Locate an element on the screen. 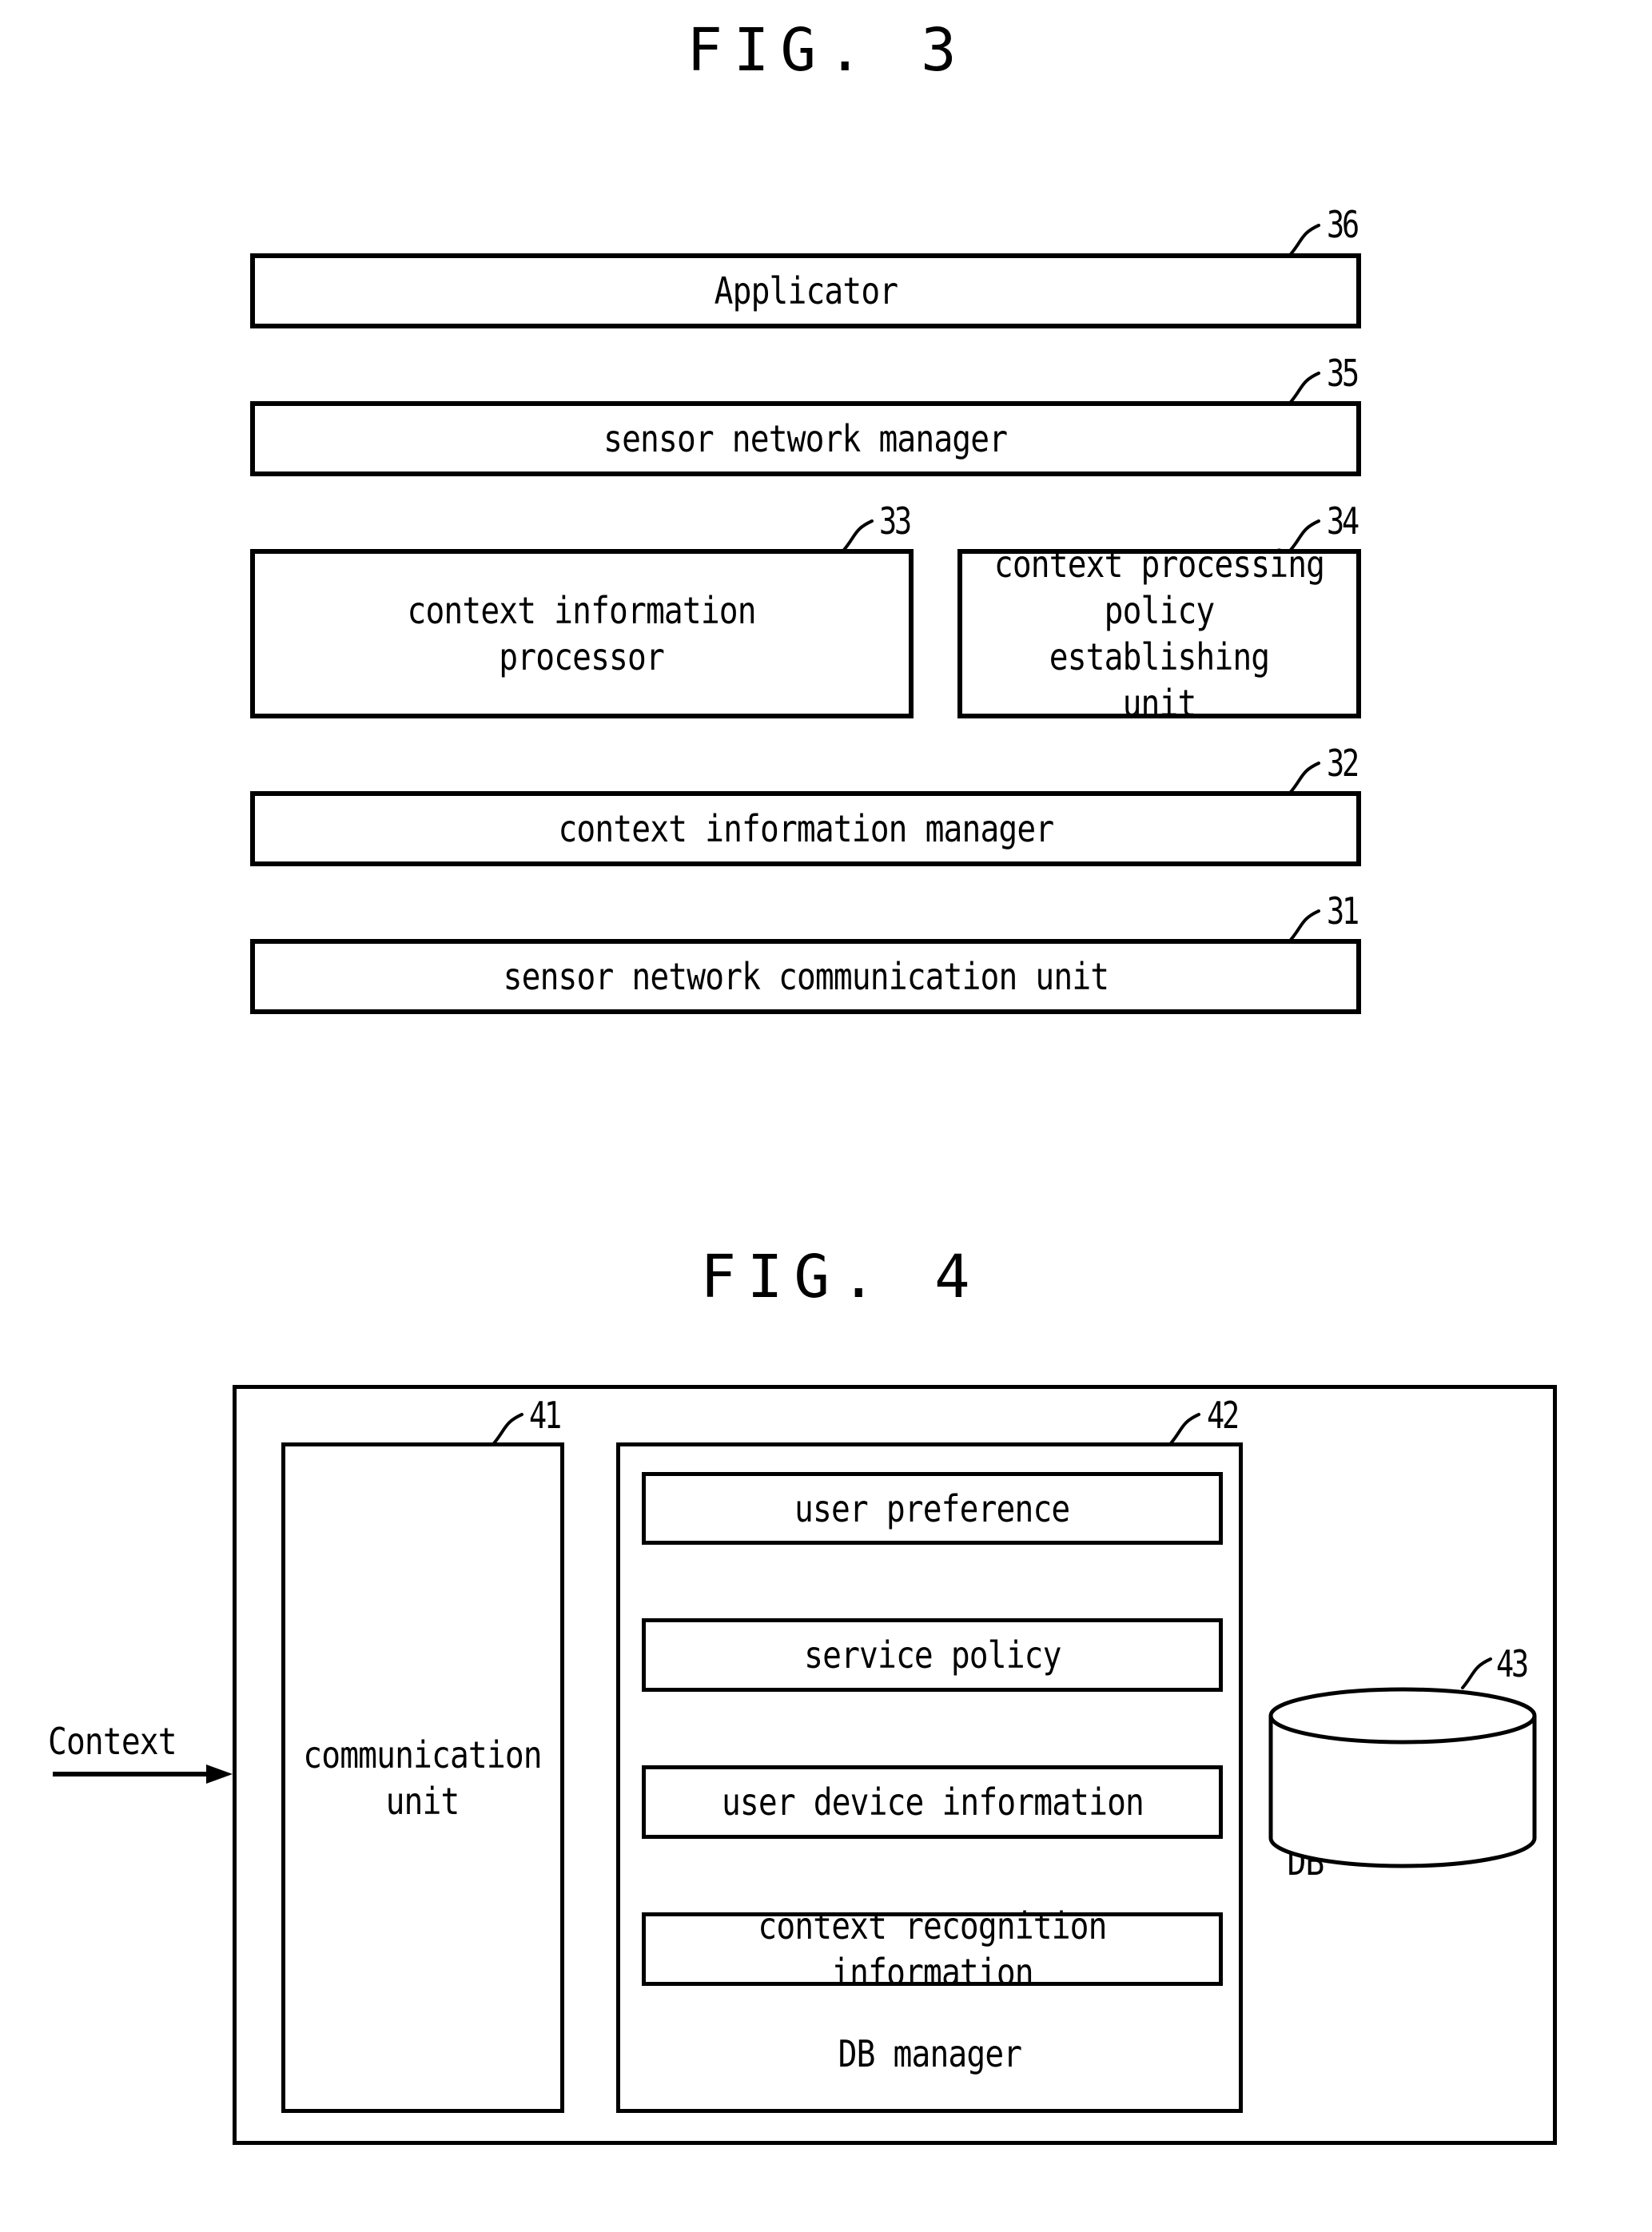 The image size is (1652, 2232). service-policy-block: service policy is located at coordinates (932, 1655).